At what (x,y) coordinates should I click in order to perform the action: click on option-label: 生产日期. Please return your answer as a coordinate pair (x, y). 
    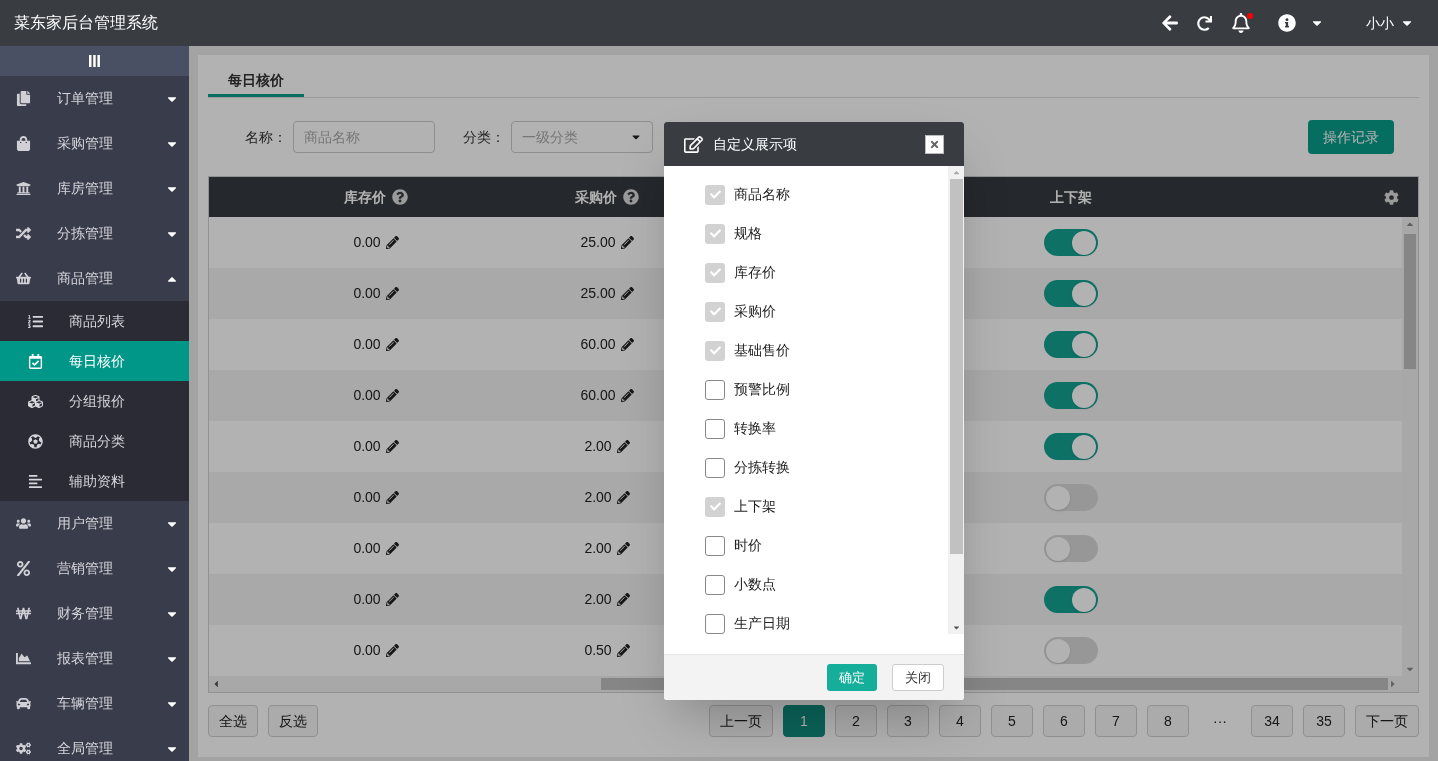
    Looking at the image, I should click on (762, 623).